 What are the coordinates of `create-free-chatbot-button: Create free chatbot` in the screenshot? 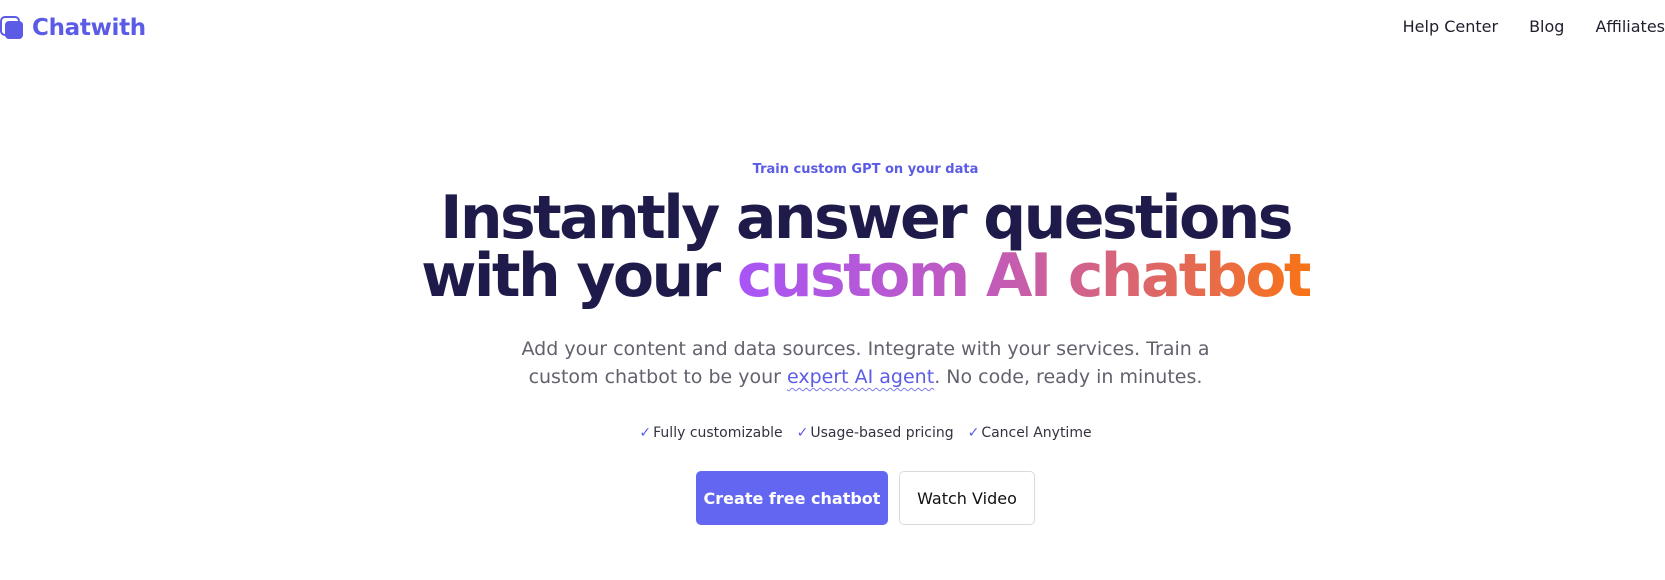 It's located at (792, 498).